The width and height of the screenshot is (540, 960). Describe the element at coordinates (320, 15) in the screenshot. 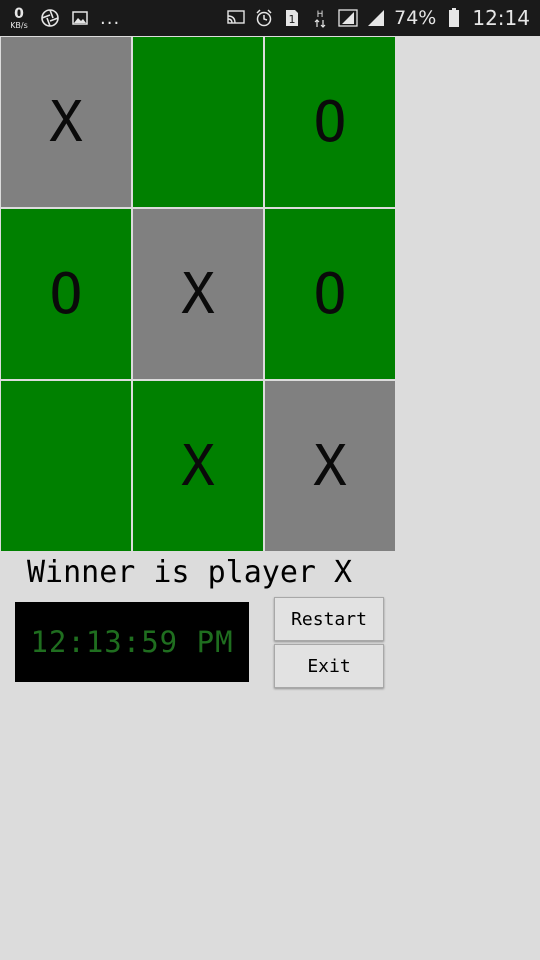

I see `svg-text: H` at that location.